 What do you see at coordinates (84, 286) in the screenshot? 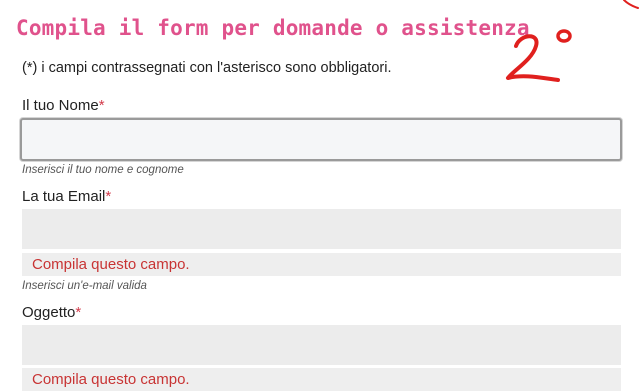
I see `email-hint: Inserisci un'e-mail valida` at bounding box center [84, 286].